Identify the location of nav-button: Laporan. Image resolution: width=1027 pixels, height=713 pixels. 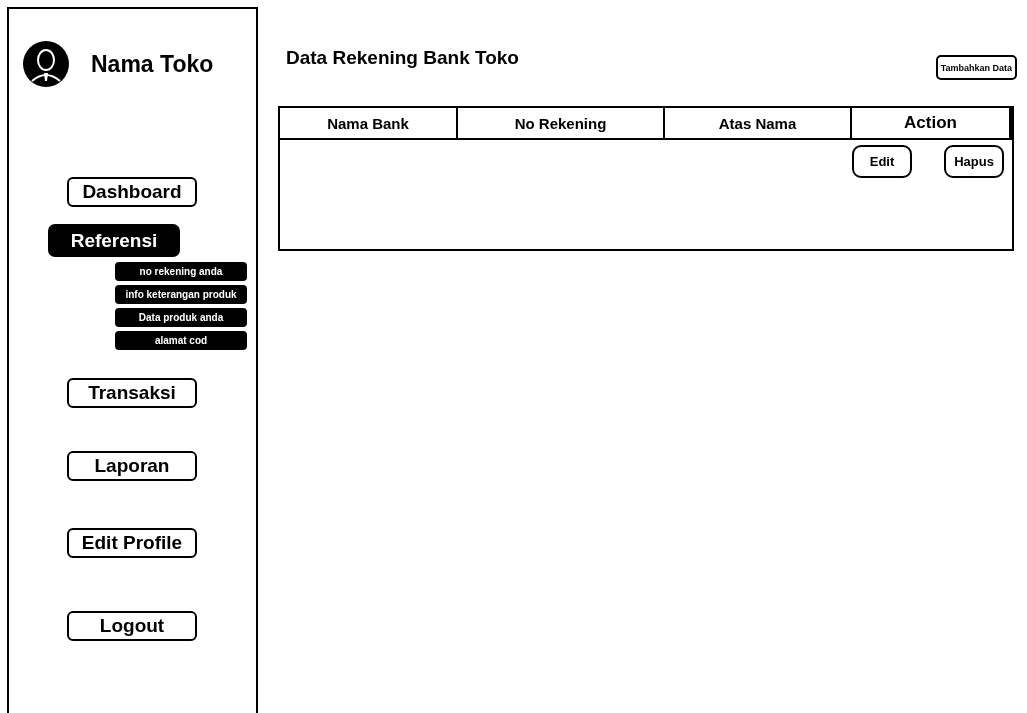
(132, 466).